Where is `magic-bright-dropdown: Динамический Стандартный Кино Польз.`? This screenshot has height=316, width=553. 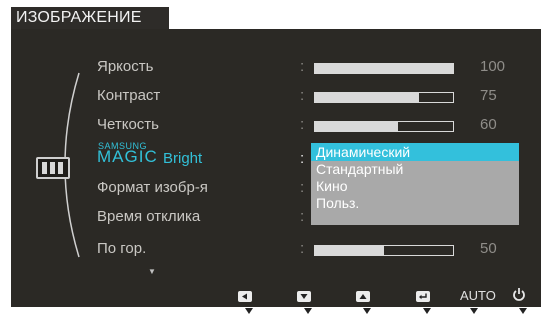 magic-bright-dropdown: Динамический Стандартный Кино Польз. is located at coordinates (415, 184).